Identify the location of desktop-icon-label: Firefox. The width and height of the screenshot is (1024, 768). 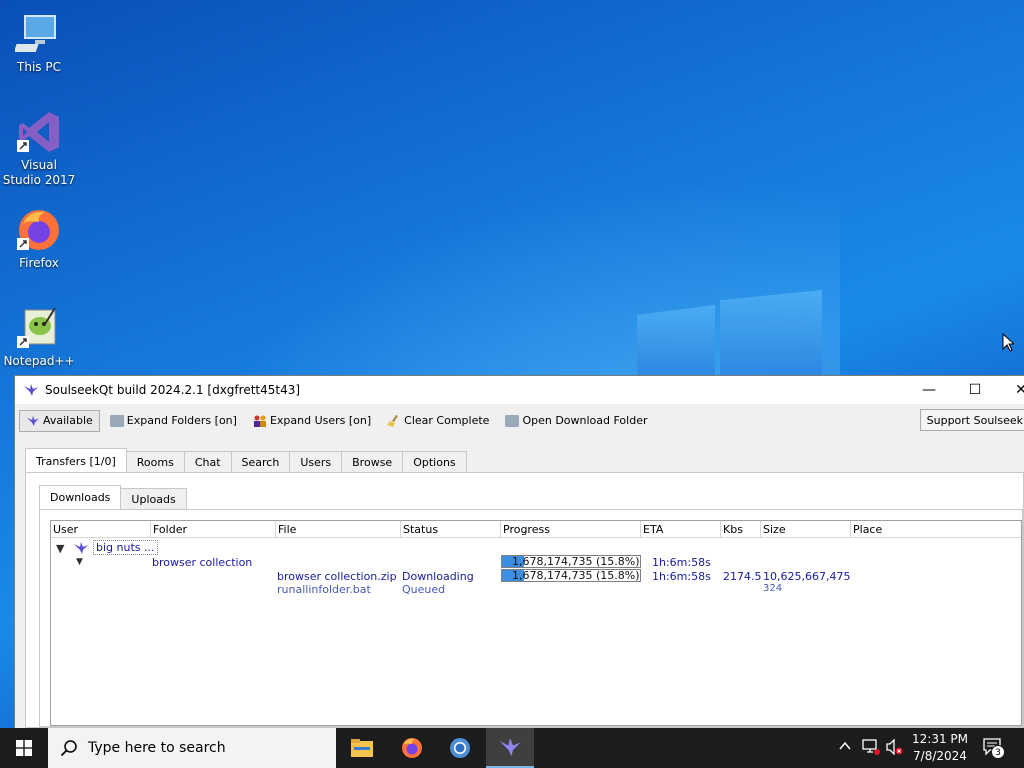
(39, 263).